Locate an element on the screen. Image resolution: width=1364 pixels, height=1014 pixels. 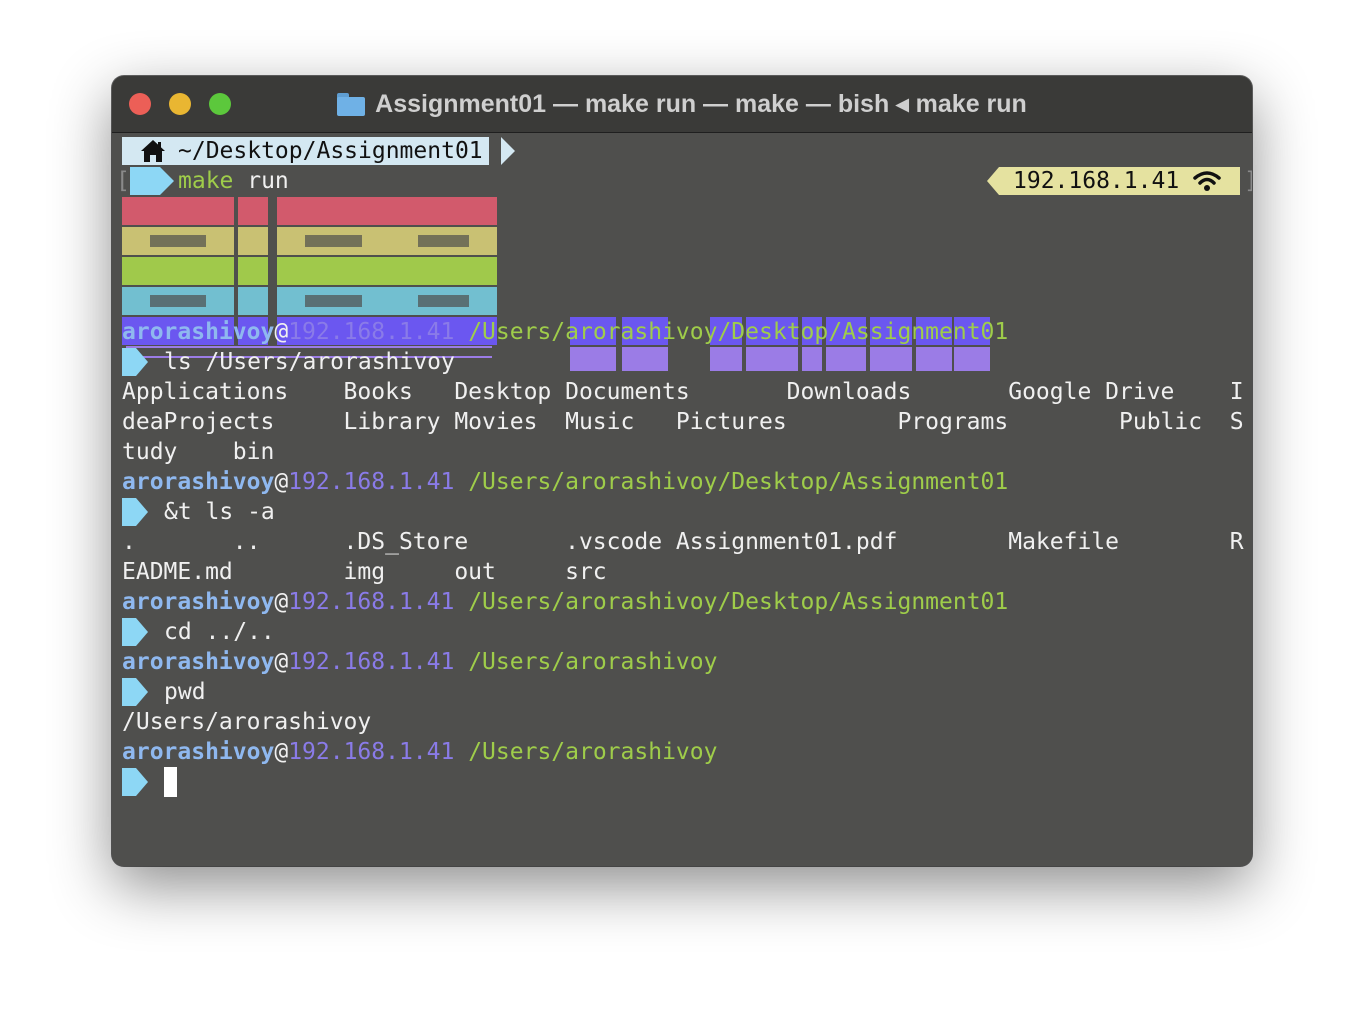
command-output: EADME.md img out src is located at coordinates (364, 572).